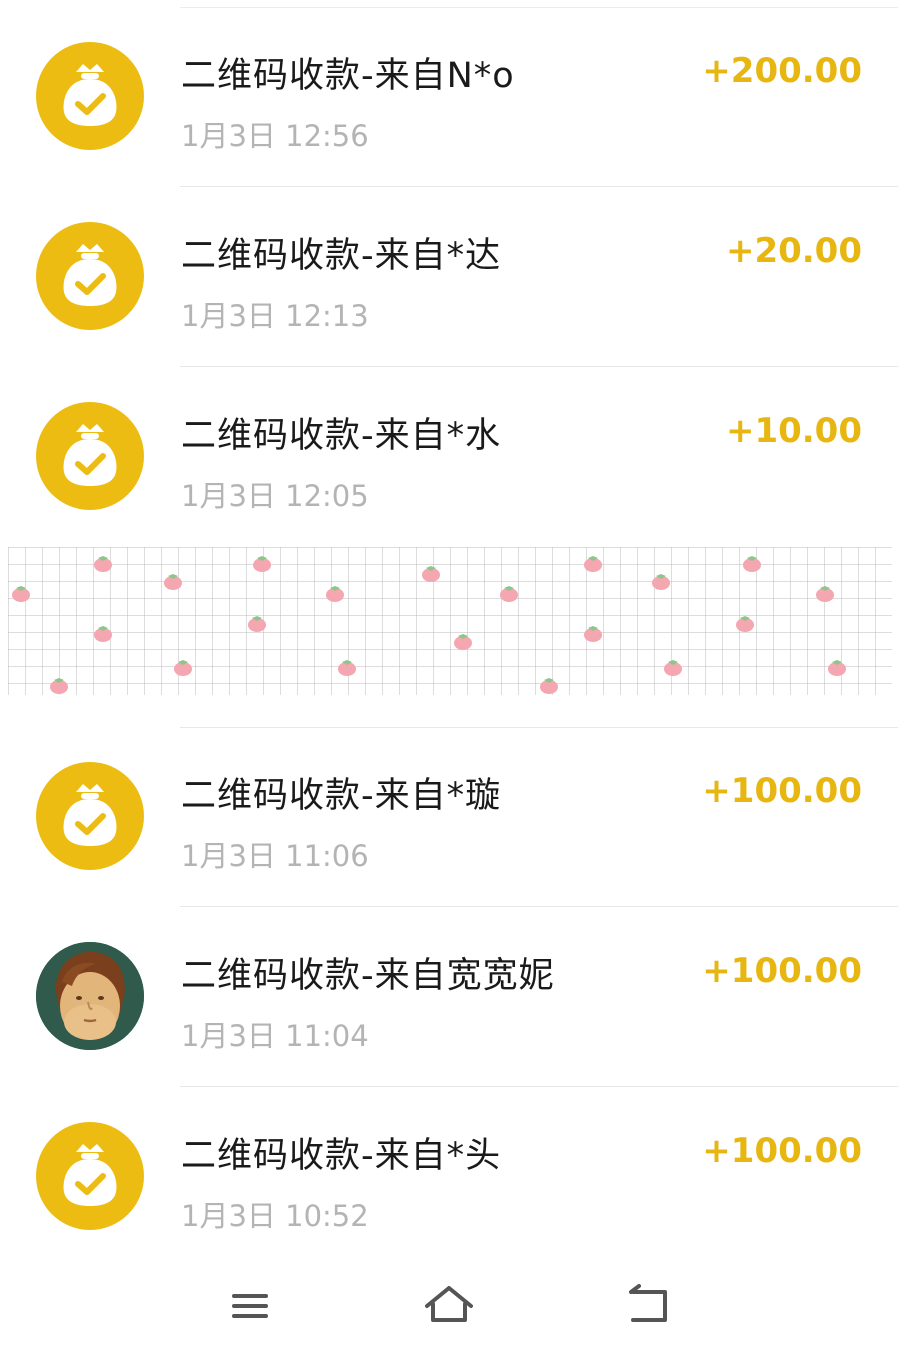 The image size is (898, 1352). Describe the element at coordinates (90, 996) in the screenshot. I see `user-avatar` at that location.